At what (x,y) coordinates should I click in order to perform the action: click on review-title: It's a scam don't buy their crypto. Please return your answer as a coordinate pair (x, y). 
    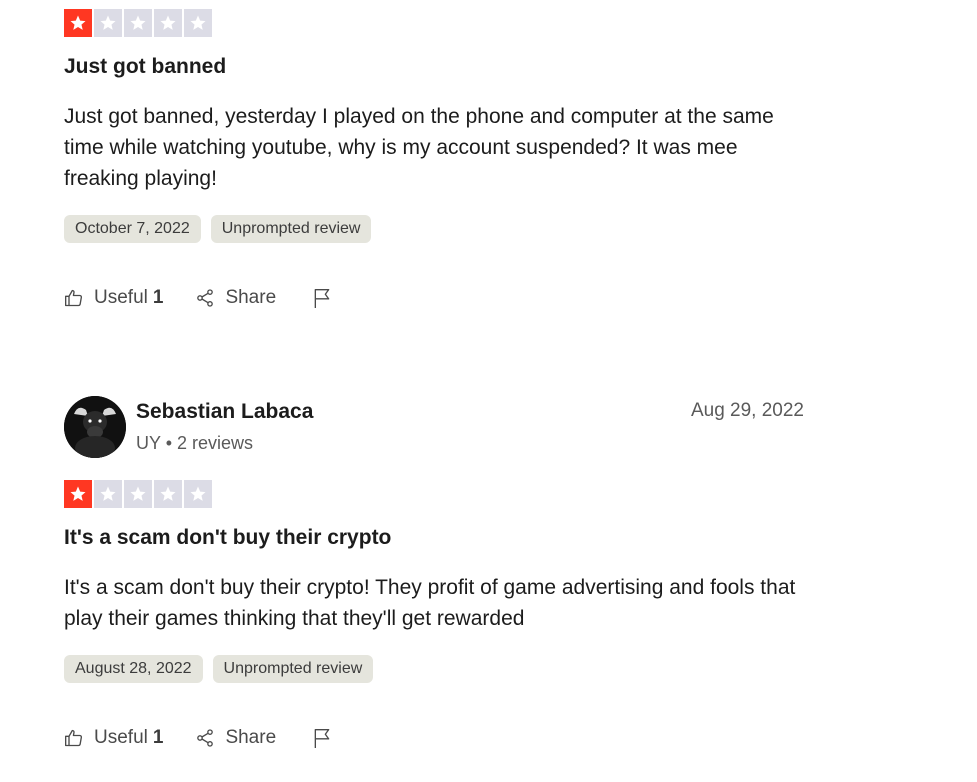
    Looking at the image, I should click on (434, 538).